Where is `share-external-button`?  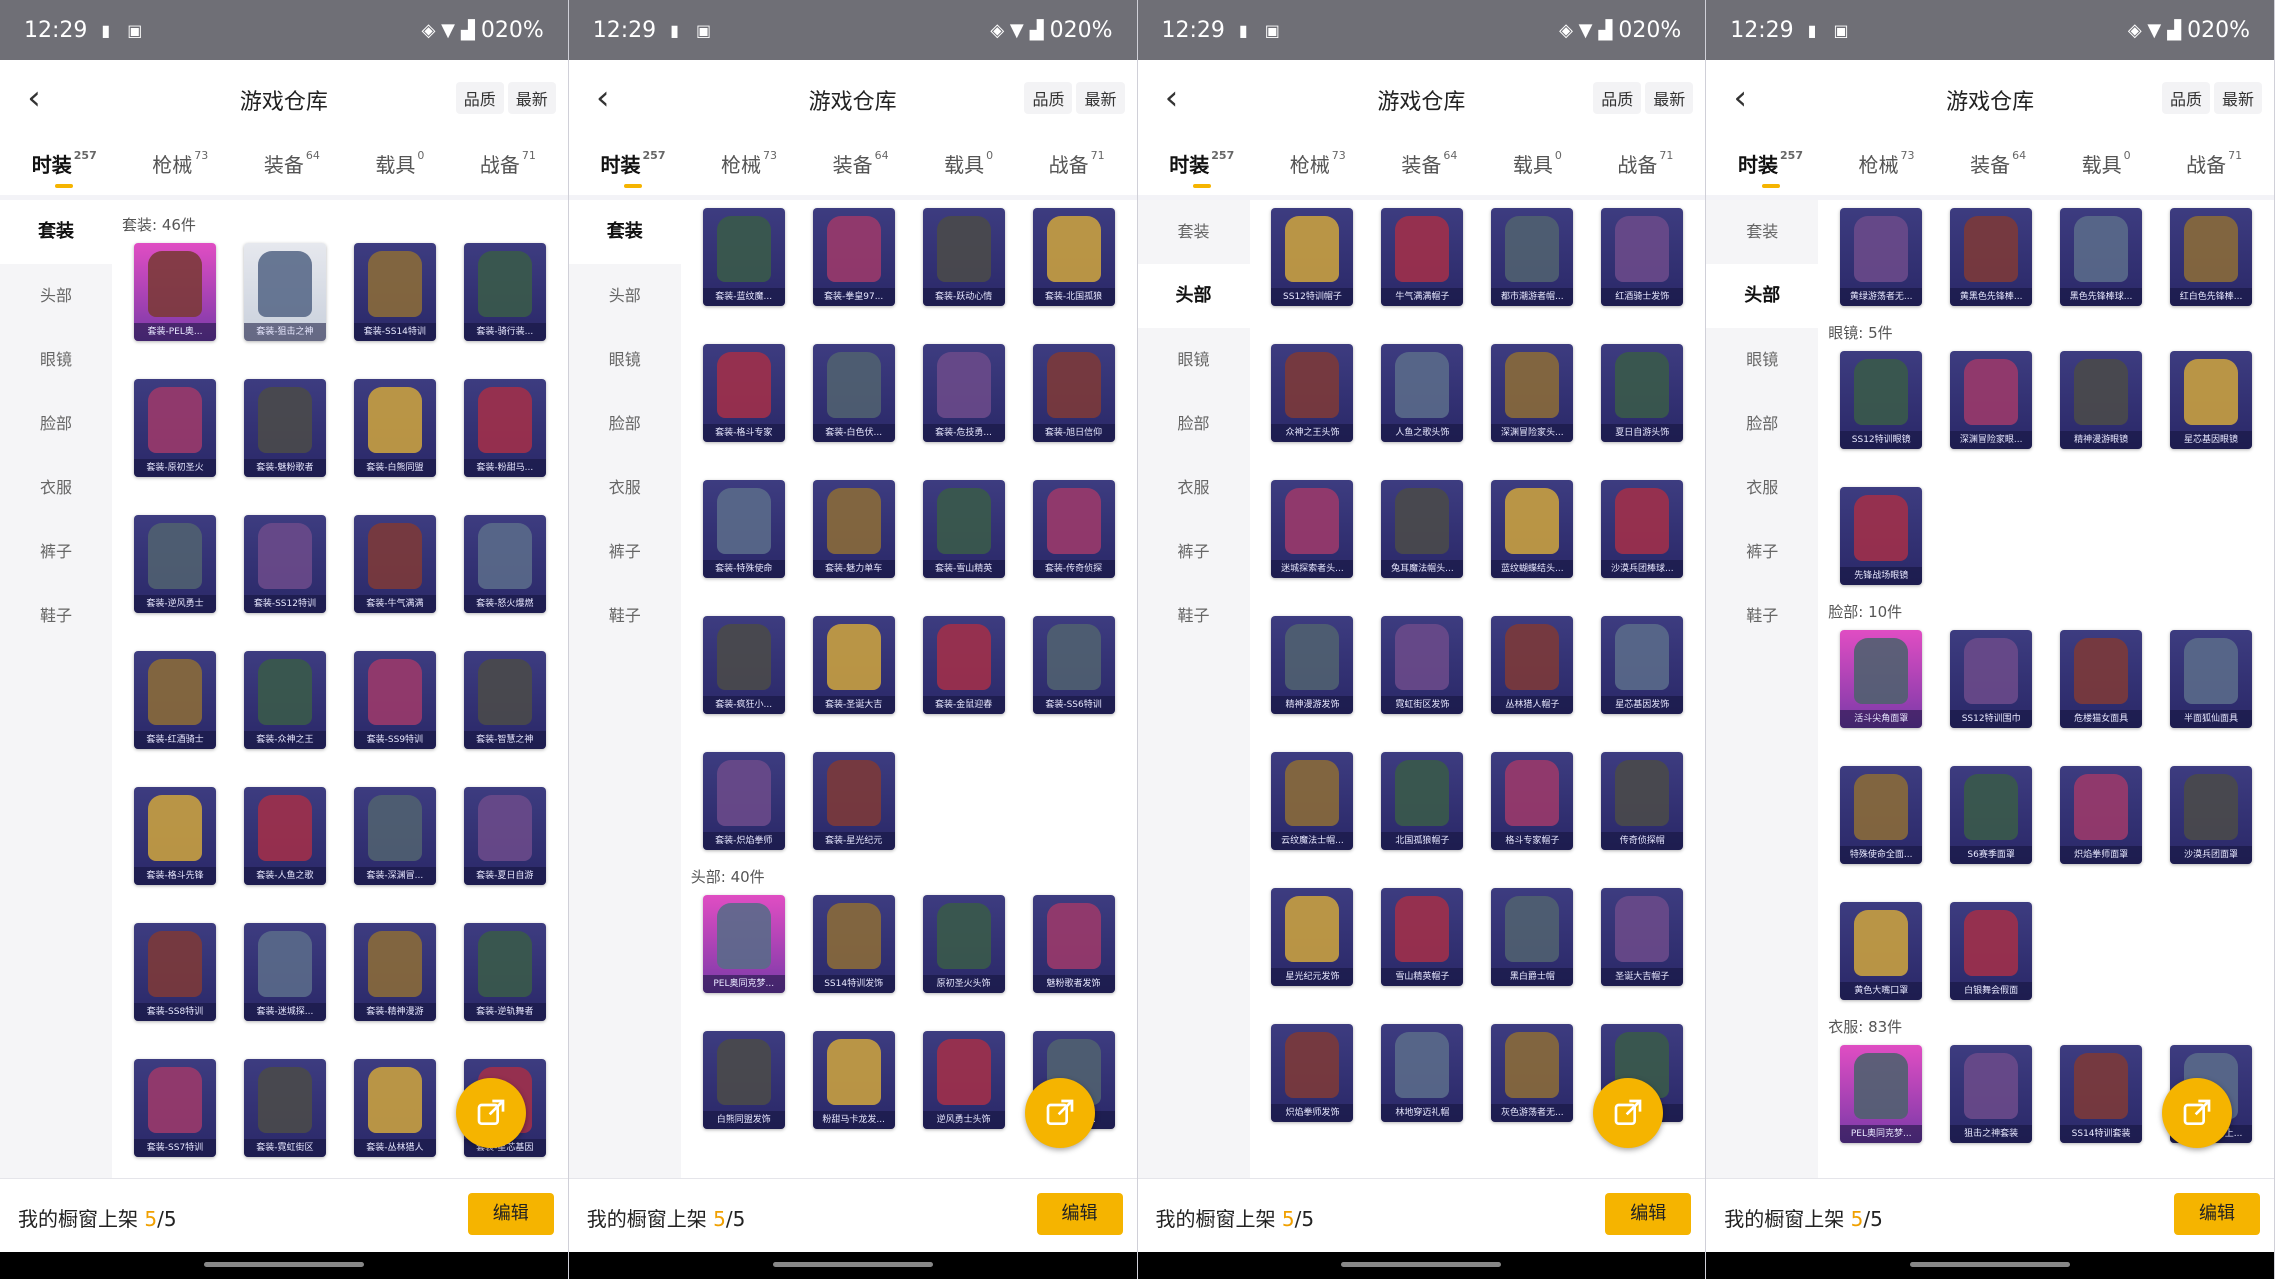
share-external-button is located at coordinates (490, 1113).